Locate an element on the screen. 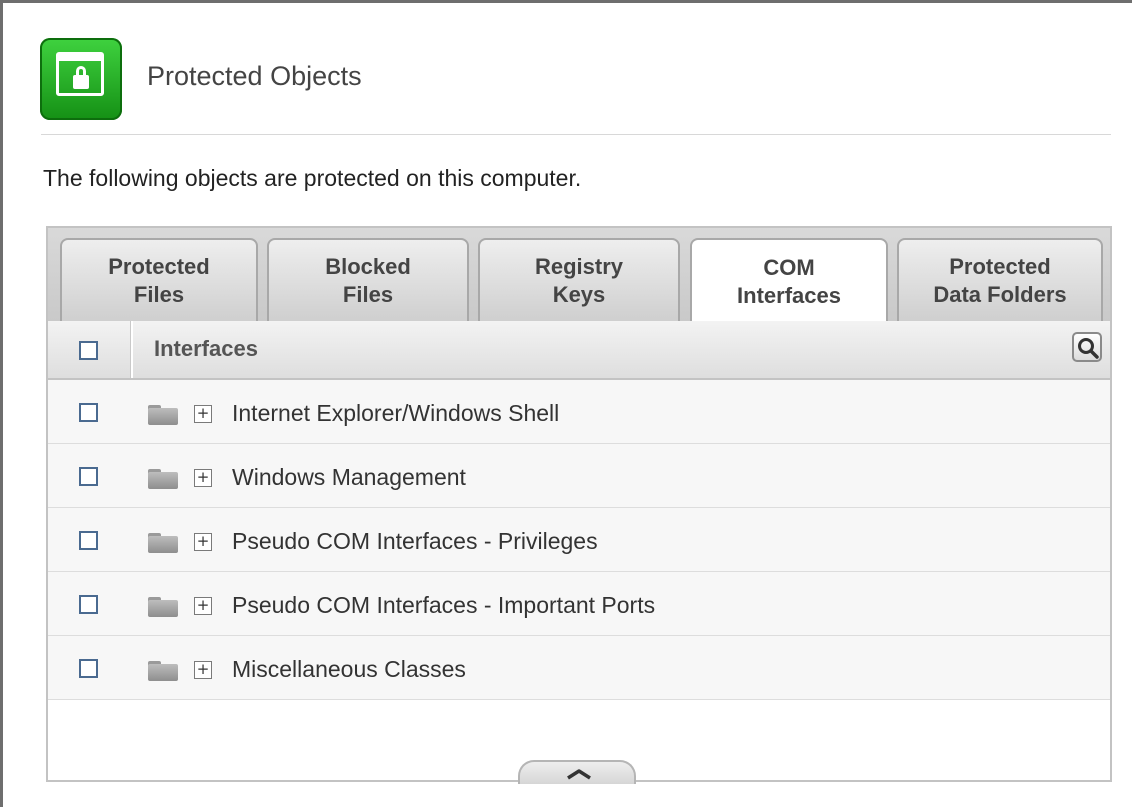 Image resolution: width=1132 pixels, height=807 pixels. tab-label-line2: Data Folders is located at coordinates (1000, 294).